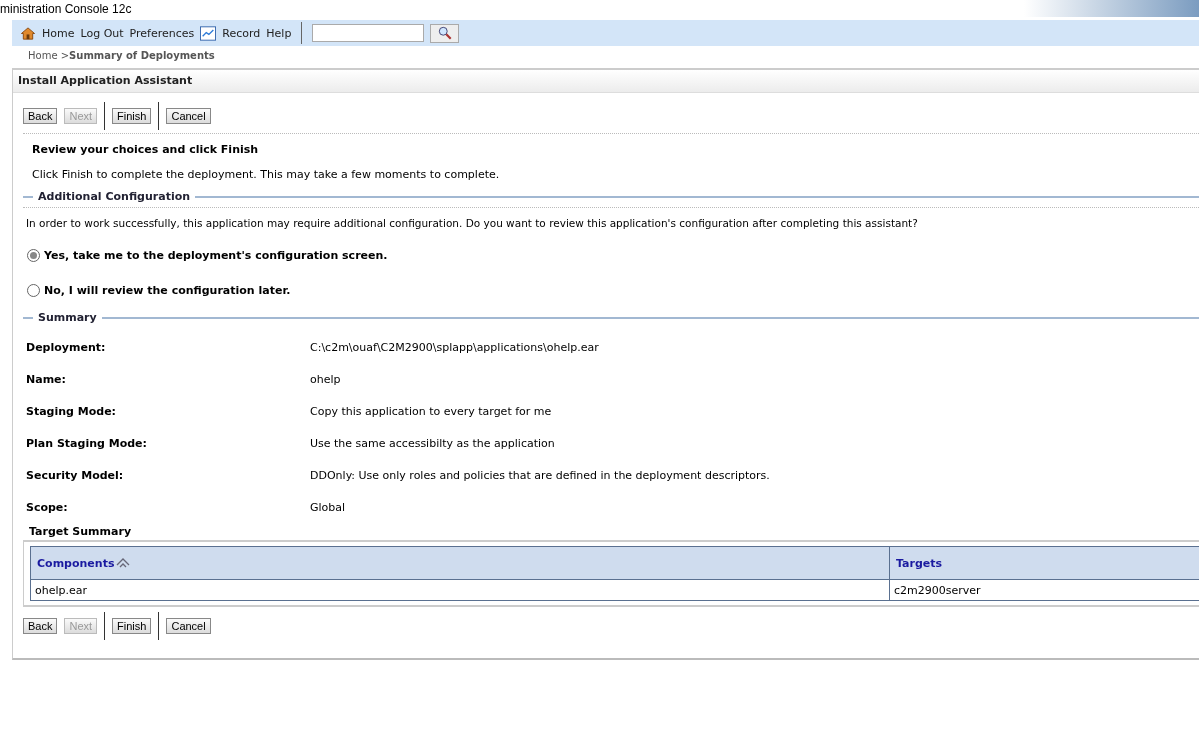 The height and width of the screenshot is (729, 1199). Describe the element at coordinates (81, 531) in the screenshot. I see `table-title: Target Summary` at that location.